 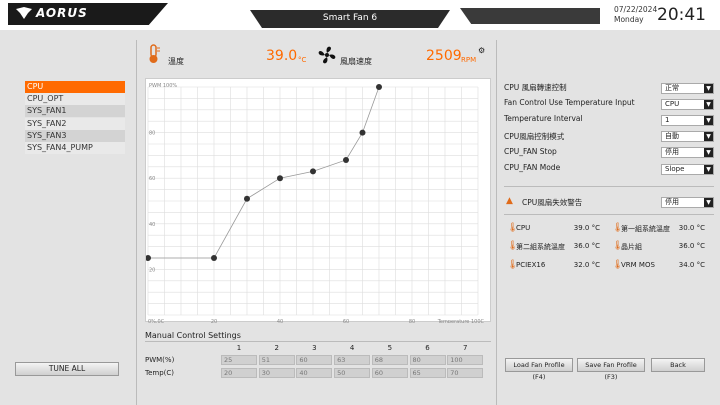 I want to click on setting-select-value: Slope, so click(x=675, y=168).